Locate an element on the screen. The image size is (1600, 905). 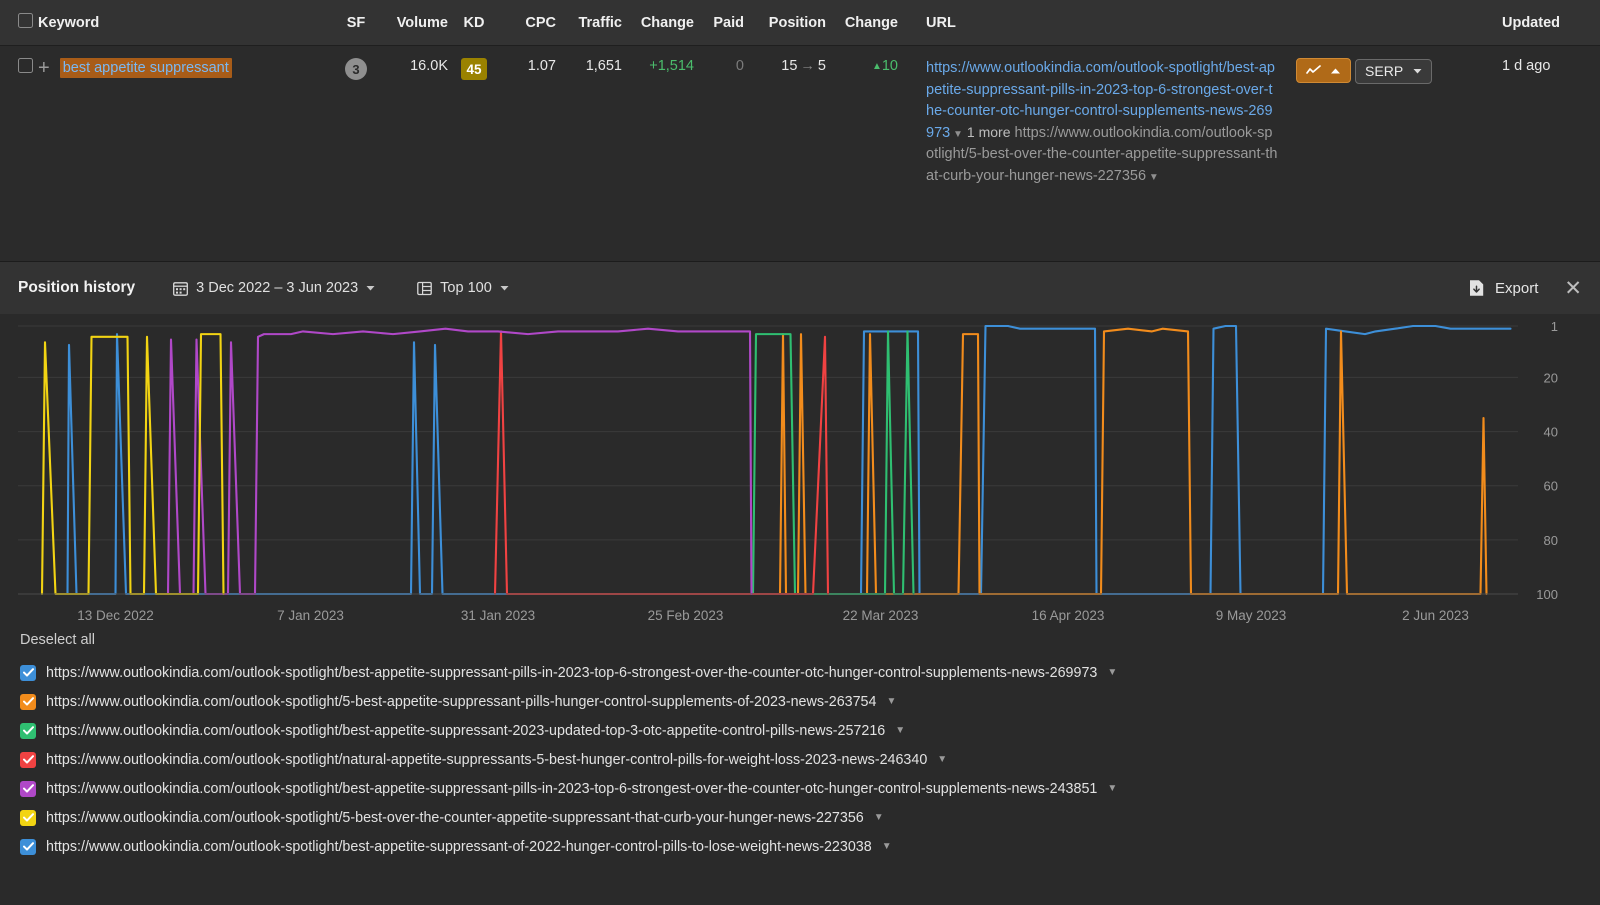
row-actions-cell: SERP is located at coordinates (1378, 71).